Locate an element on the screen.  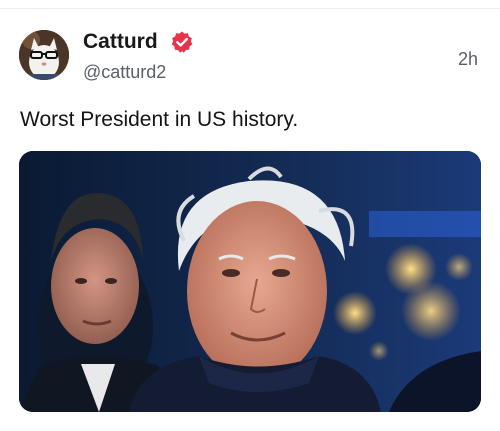
post-text: Worst President in US history. is located at coordinates (159, 119).